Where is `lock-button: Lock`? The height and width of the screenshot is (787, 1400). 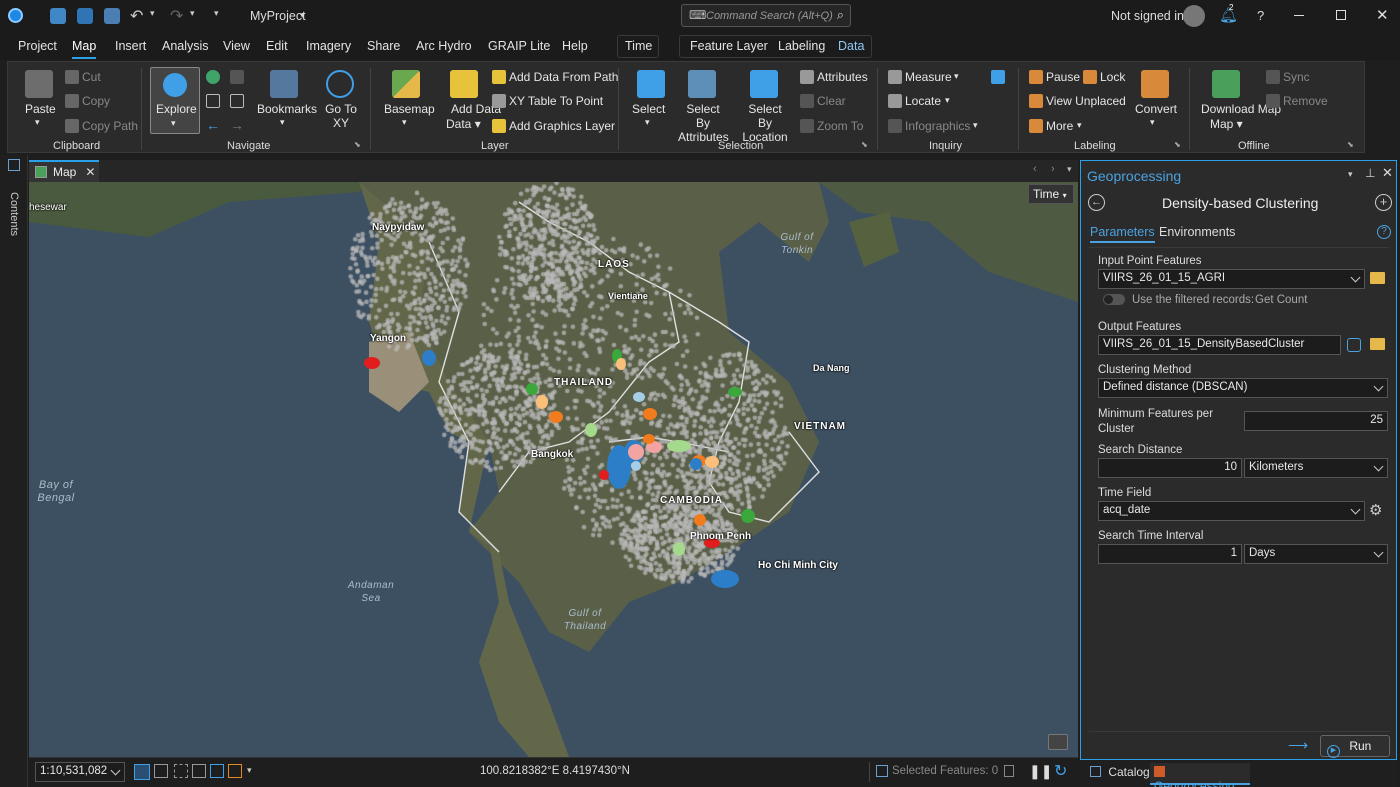
lock-button: Lock is located at coordinates (1112, 77).